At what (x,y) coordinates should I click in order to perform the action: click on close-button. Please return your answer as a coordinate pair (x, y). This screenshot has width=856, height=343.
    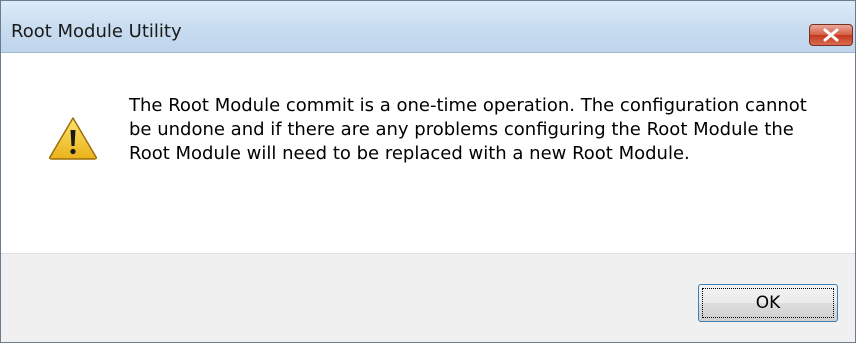
    Looking at the image, I should click on (831, 35).